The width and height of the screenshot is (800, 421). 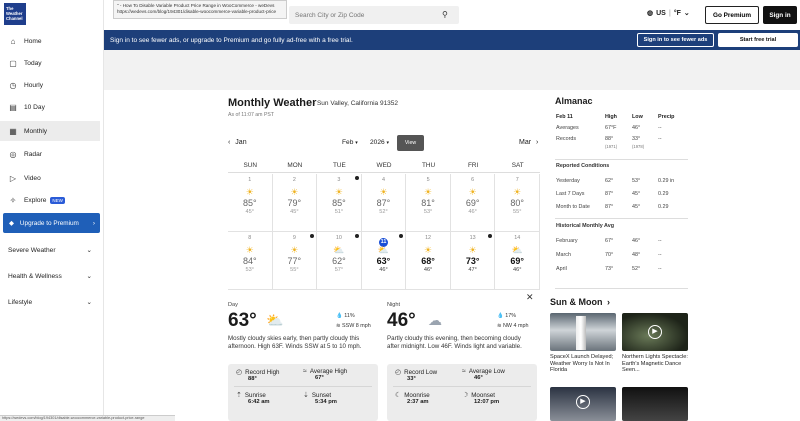 What do you see at coordinates (295, 203) in the screenshot?
I see `calendar-day-cell: 2 ☀ 79° 45°` at bounding box center [295, 203].